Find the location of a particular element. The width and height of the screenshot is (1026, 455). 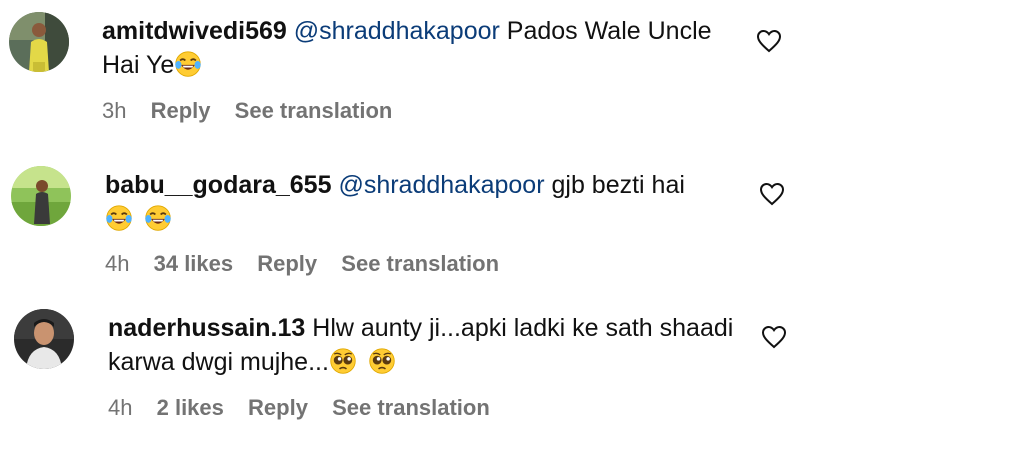

comment-time: 3h is located at coordinates (114, 110).